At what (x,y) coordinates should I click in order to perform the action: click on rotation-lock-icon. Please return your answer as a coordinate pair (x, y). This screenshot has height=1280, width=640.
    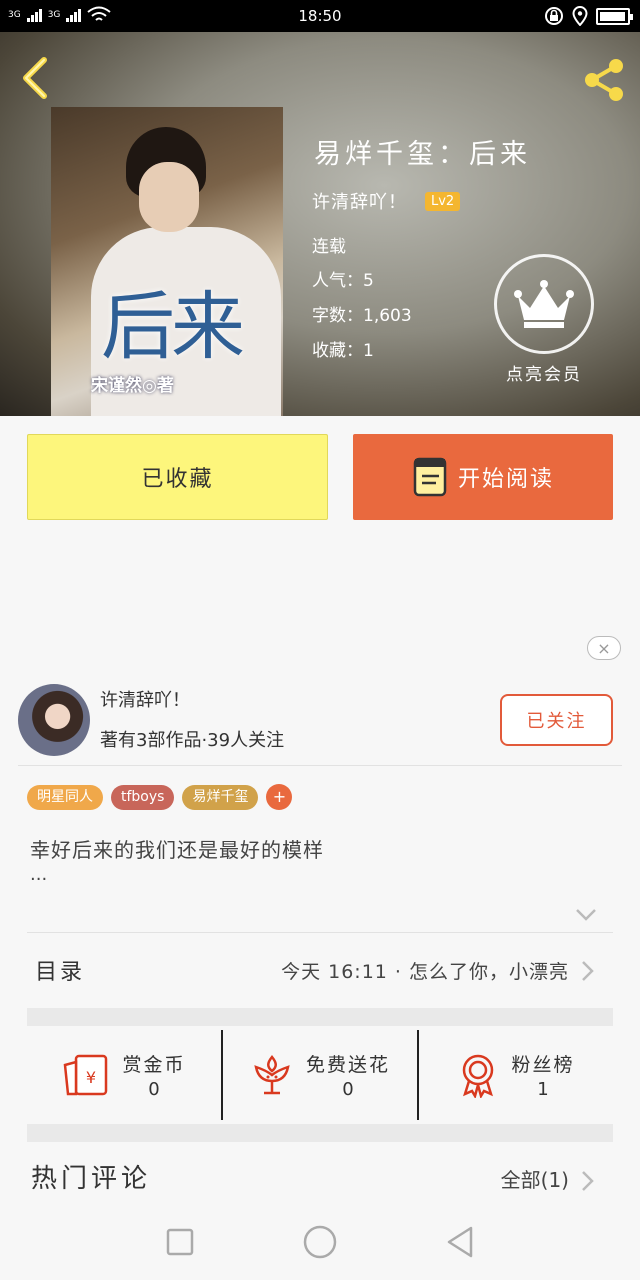
    Looking at the image, I should click on (554, 16).